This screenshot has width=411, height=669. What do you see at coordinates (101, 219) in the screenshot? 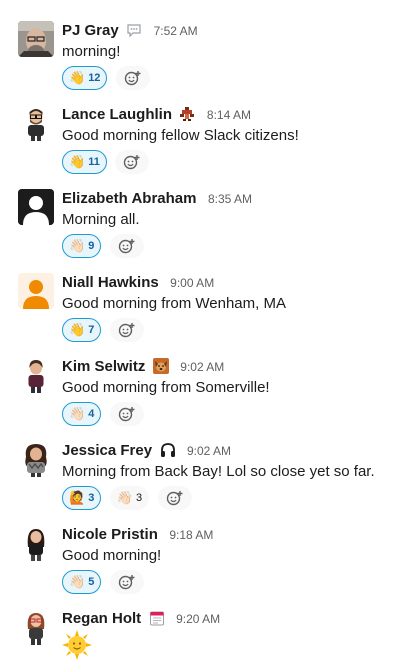
I see `message-text: Morning all.` at bounding box center [101, 219].